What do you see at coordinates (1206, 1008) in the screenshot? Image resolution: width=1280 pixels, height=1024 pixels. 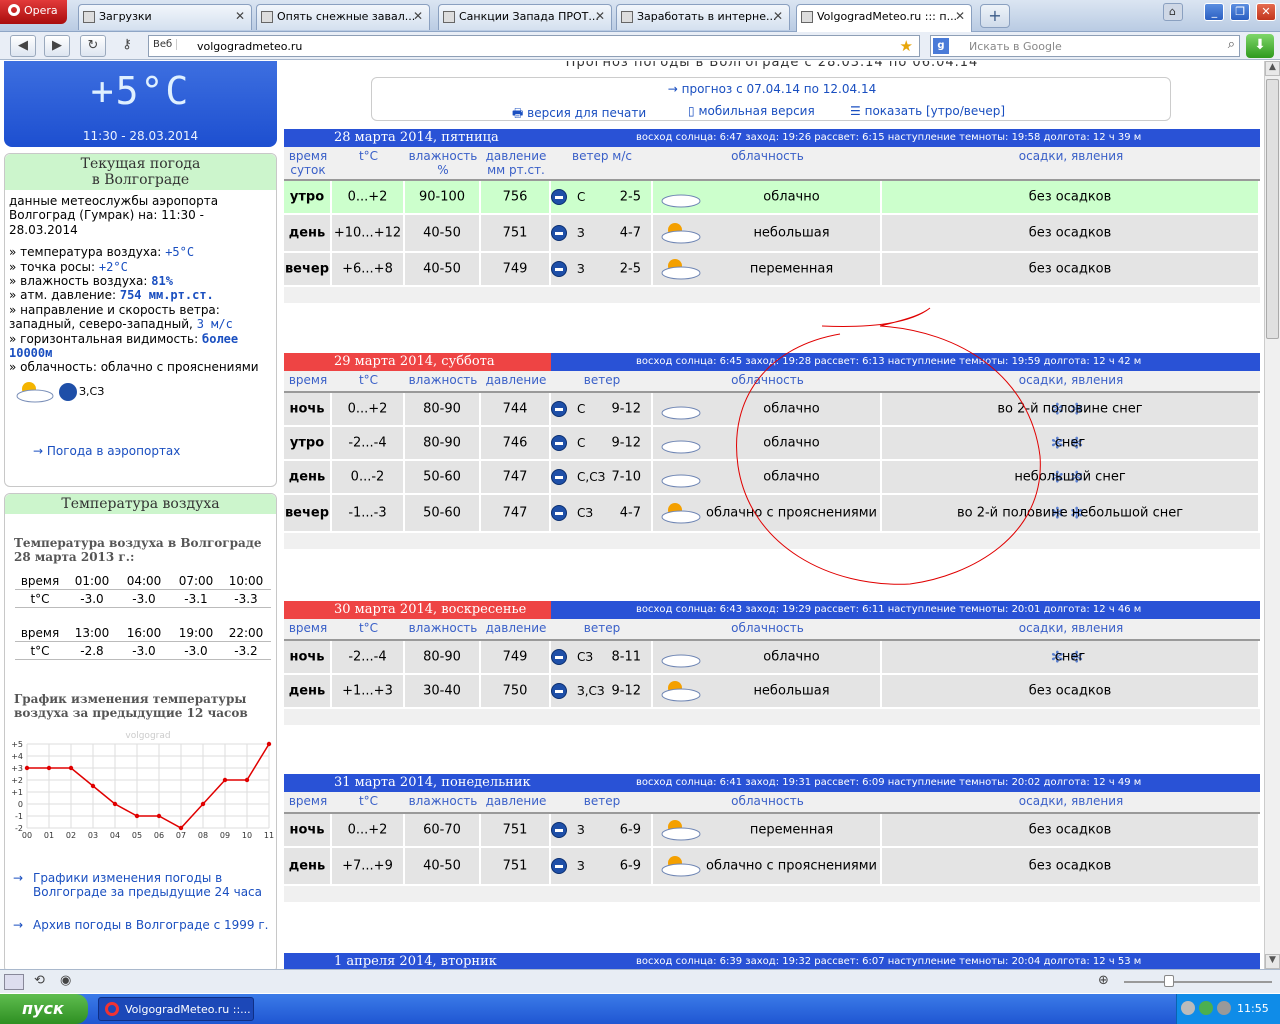 I see `info-icon` at bounding box center [1206, 1008].